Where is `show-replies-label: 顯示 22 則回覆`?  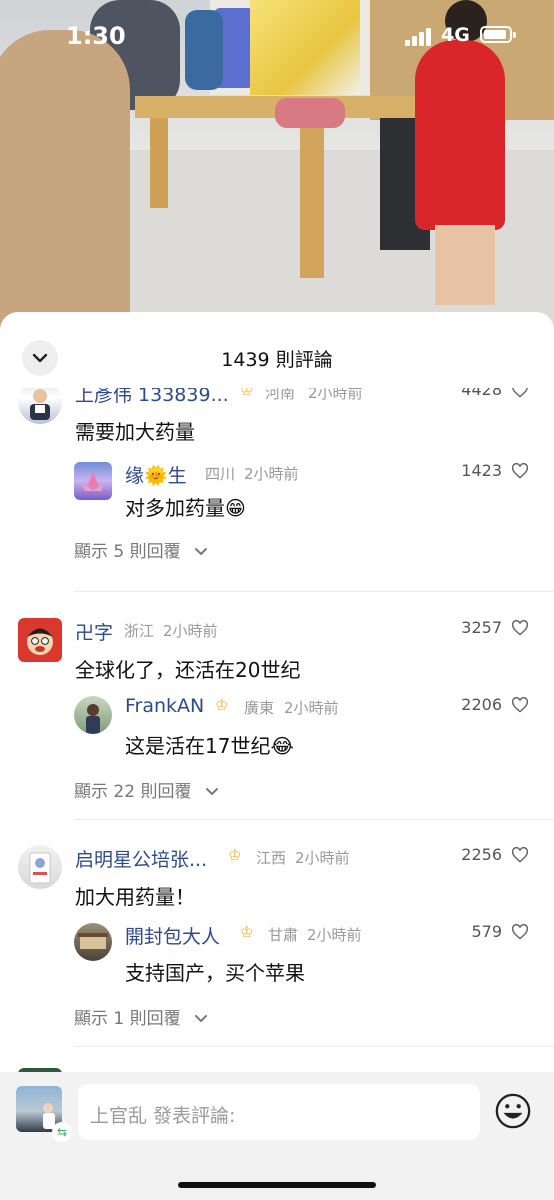 show-replies-label: 顯示 22 則回覆 is located at coordinates (133, 792).